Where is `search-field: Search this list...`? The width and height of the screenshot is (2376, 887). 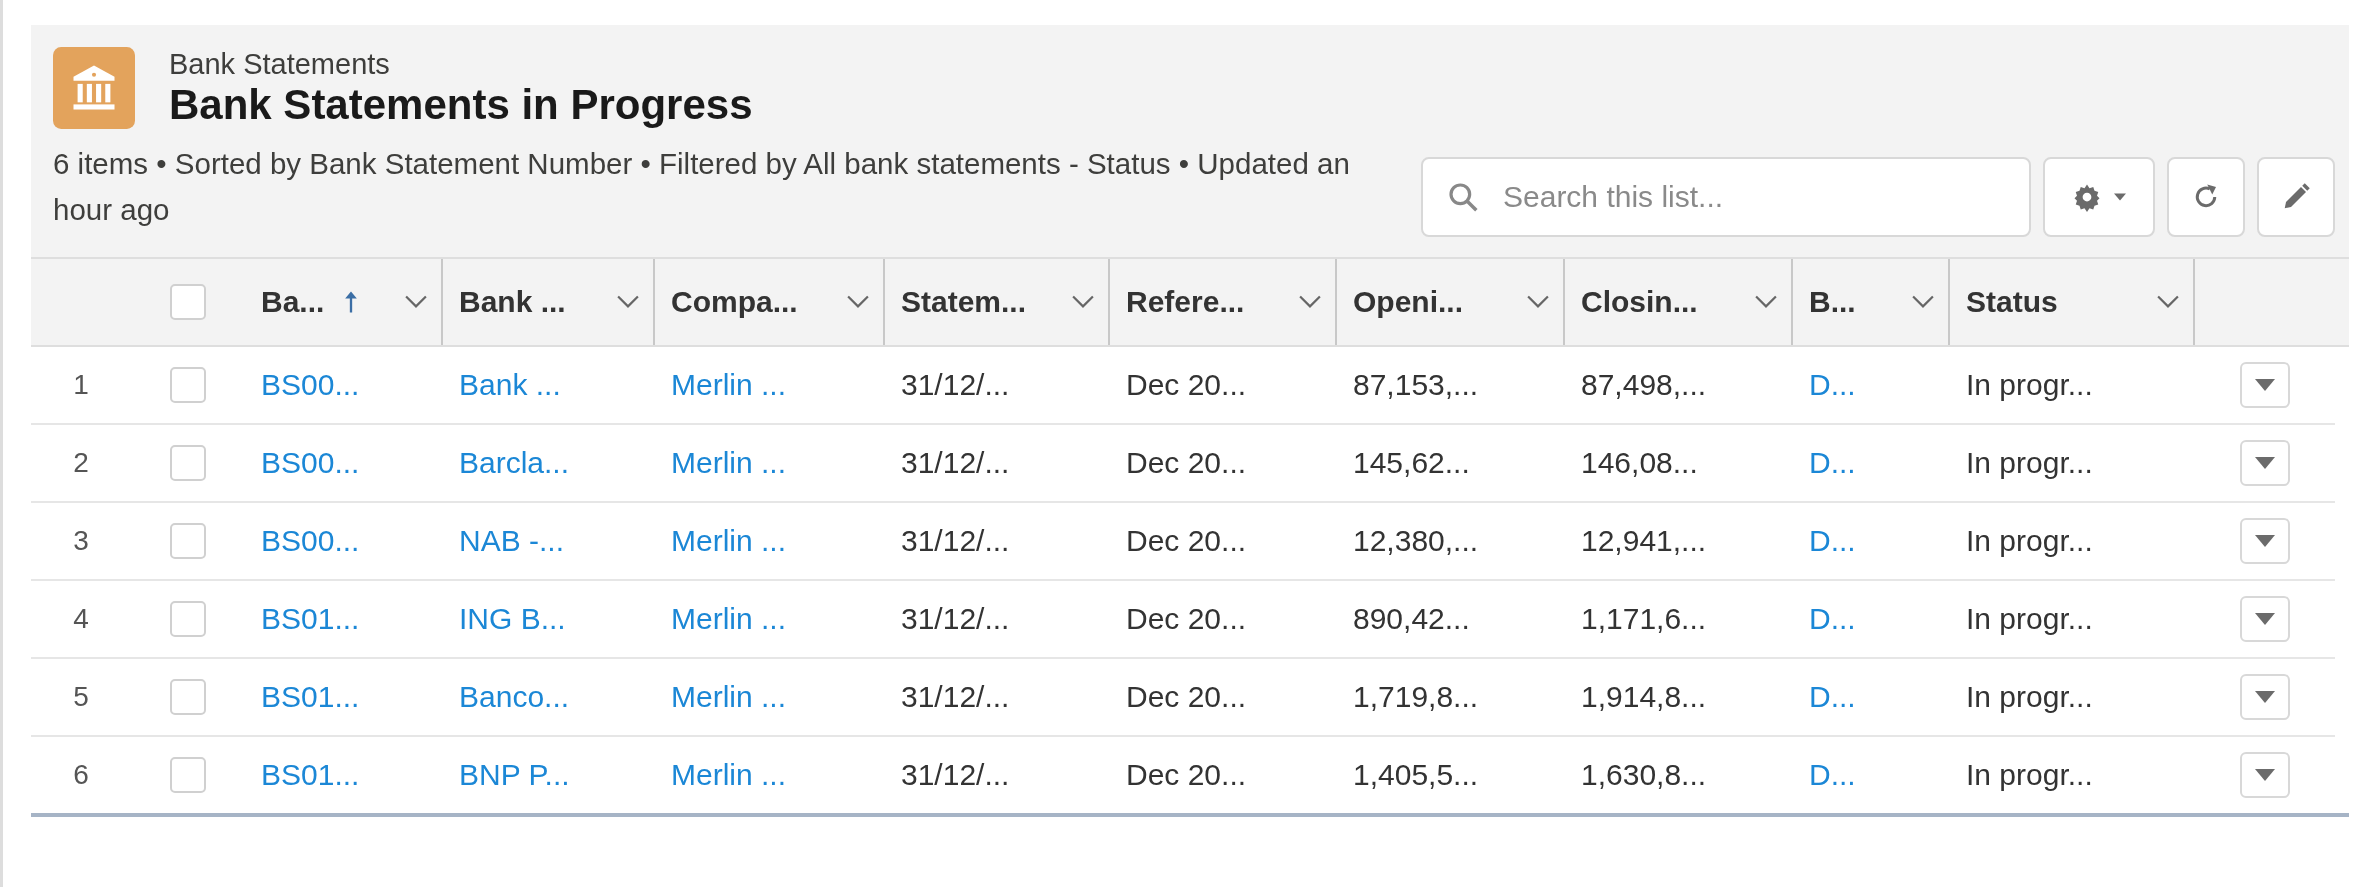
search-field: Search this list... is located at coordinates (1726, 197).